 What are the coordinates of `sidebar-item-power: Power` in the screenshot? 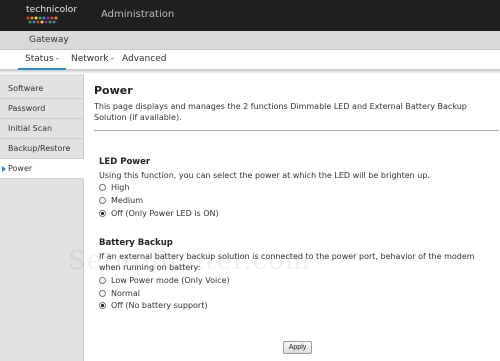 It's located at (42, 169).